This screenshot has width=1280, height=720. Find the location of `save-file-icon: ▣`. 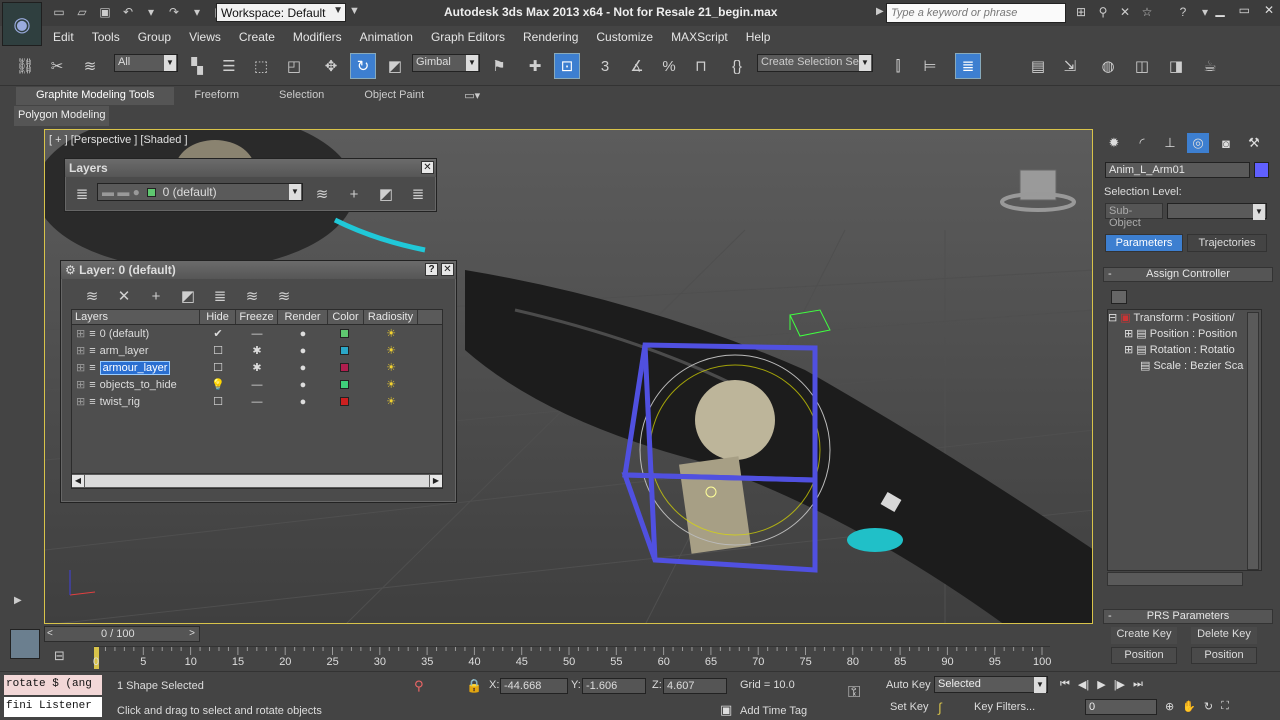

save-file-icon: ▣ is located at coordinates (105, 12).